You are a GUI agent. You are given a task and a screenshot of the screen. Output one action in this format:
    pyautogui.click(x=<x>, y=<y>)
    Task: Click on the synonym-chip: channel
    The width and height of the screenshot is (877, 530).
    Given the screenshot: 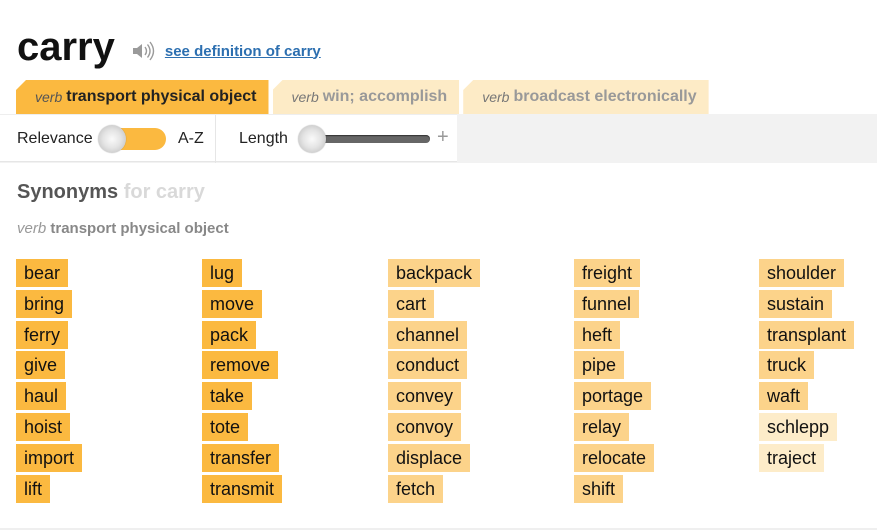 What is the action you would take?
    pyautogui.click(x=428, y=335)
    